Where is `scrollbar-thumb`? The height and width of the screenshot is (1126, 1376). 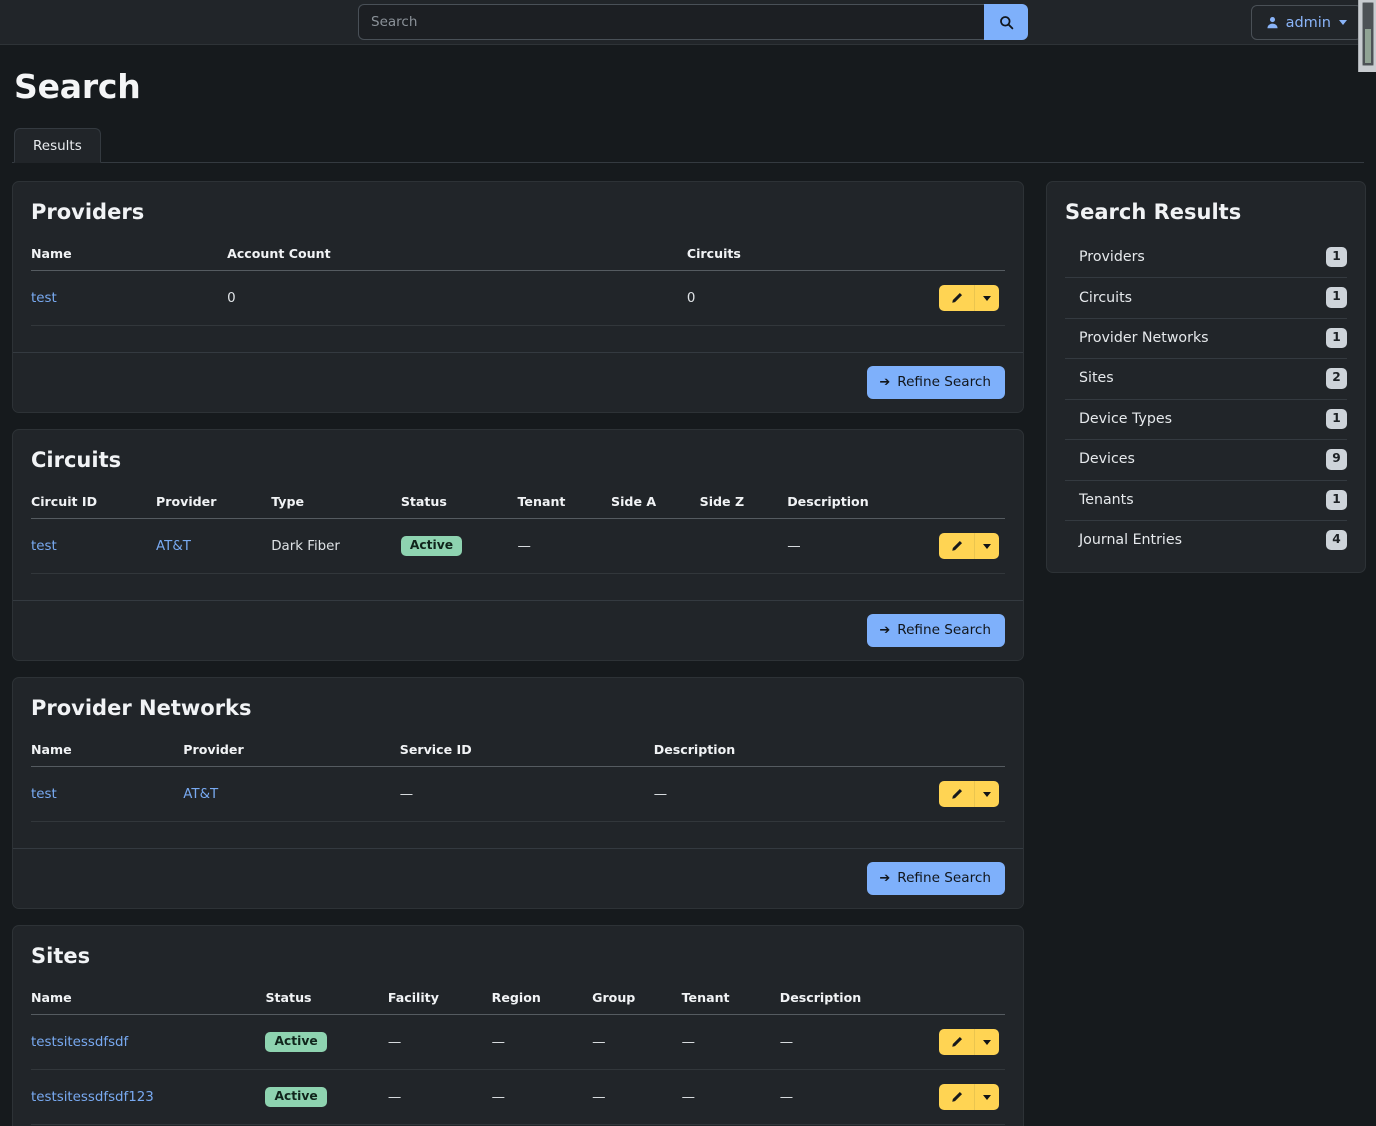
scrollbar-thumb is located at coordinates (1368, 34).